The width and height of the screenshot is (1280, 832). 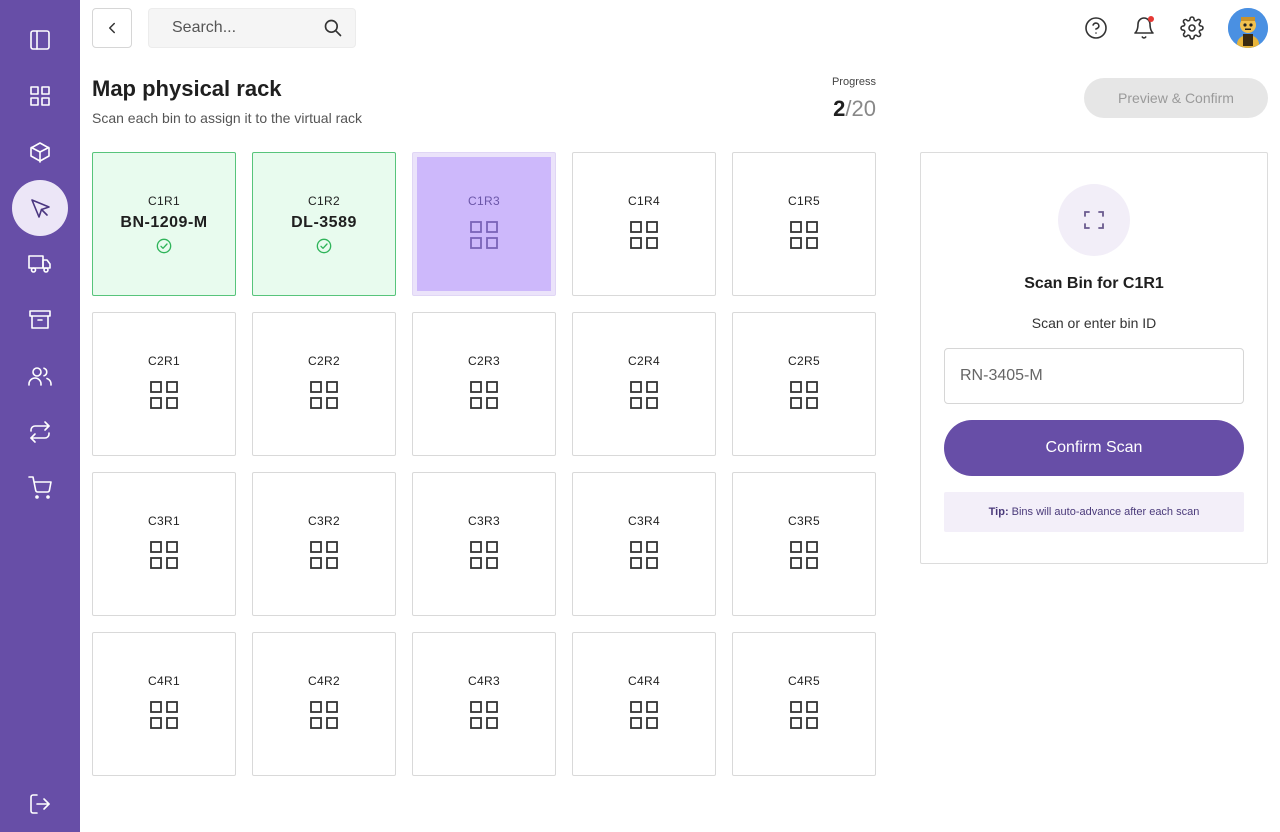 What do you see at coordinates (804, 201) in the screenshot?
I see `bin-code: C1R5` at bounding box center [804, 201].